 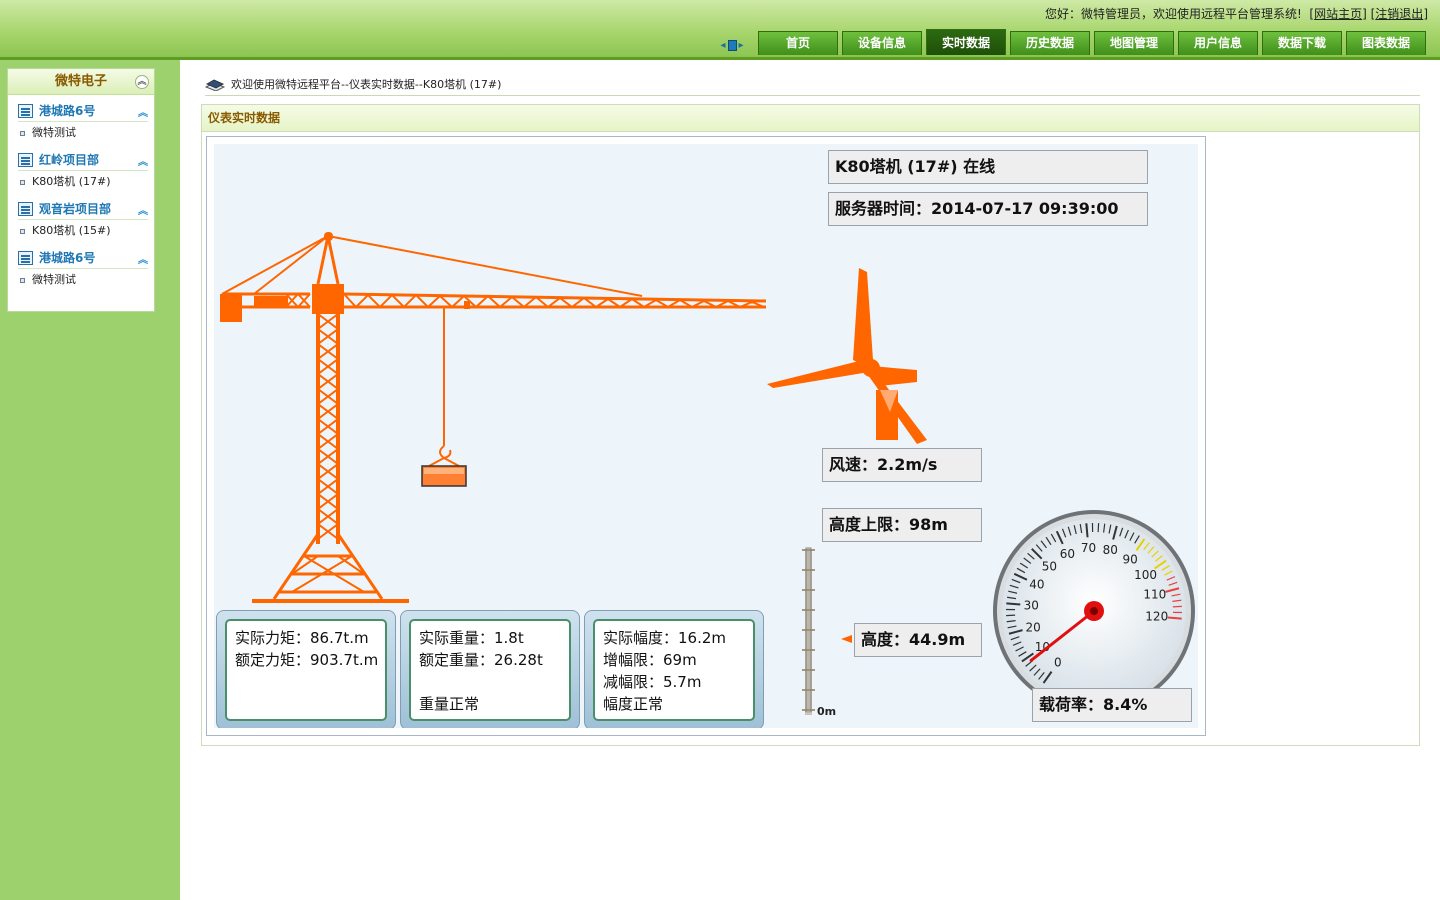 I want to click on welcome-bar: 您好：微特管理员，欢迎使用远程平台管理系统! [网站主页] [注销退出], so click(x=1236, y=14).